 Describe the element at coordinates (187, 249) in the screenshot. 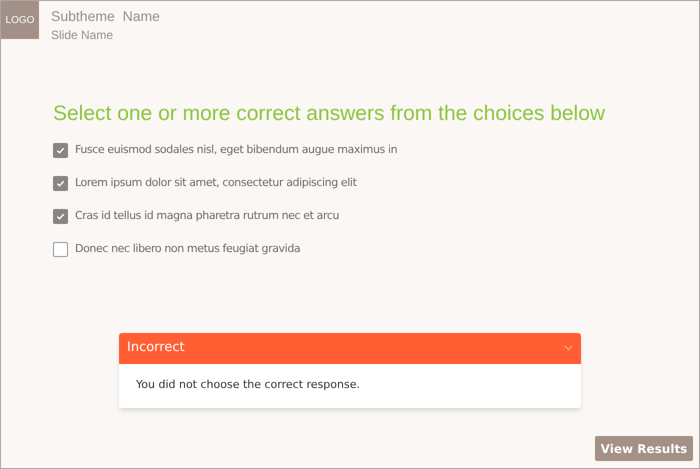

I see `choice-label: Donec nec libero non metus feugiat gravida` at that location.